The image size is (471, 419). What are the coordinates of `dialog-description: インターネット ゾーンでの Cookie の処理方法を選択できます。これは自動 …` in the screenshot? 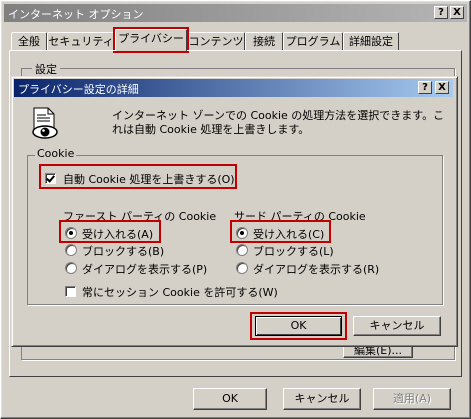 It's located at (278, 122).